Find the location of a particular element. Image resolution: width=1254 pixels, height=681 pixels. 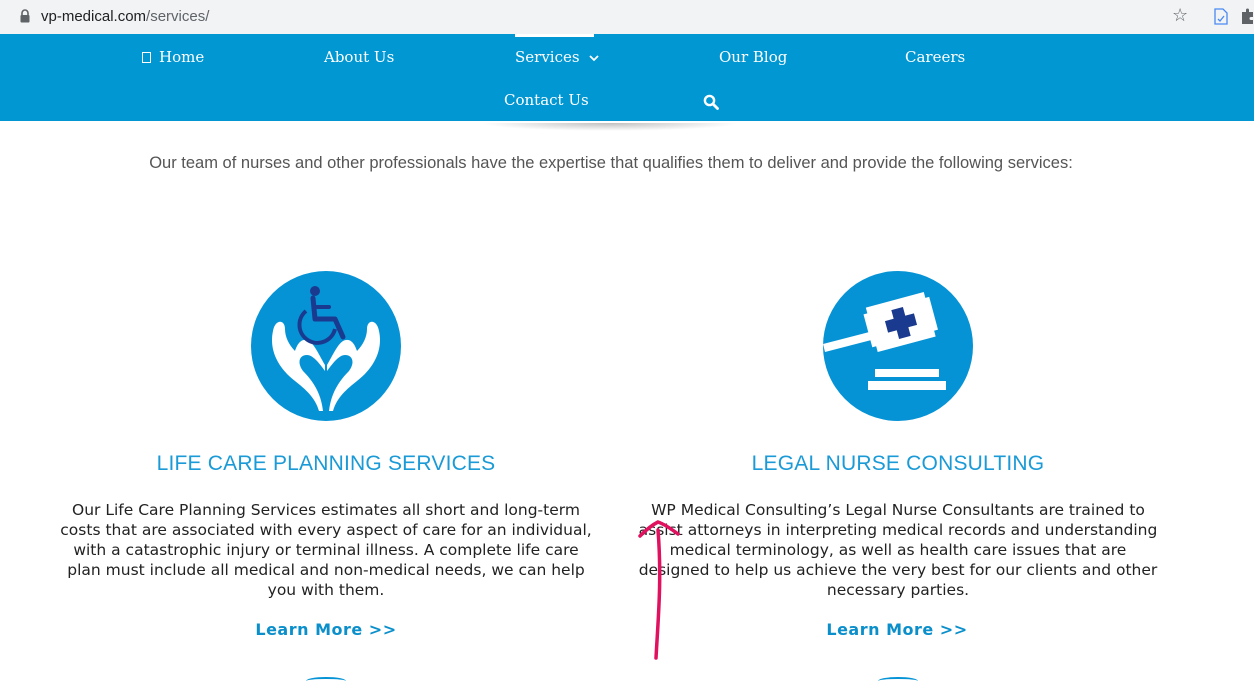

nav-careers-label: Careers is located at coordinates (935, 57).